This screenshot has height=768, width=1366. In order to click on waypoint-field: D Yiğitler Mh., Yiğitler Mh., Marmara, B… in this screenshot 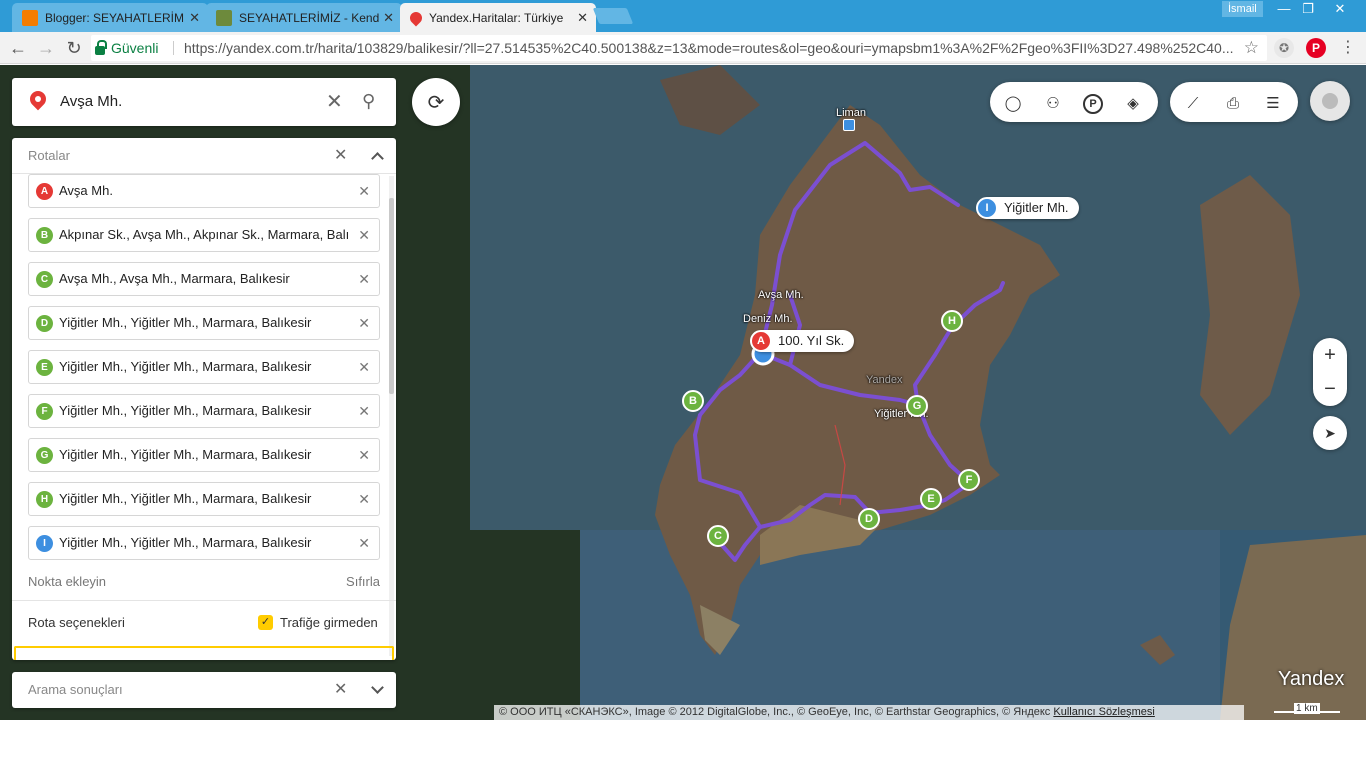, I will do `click(204, 323)`.